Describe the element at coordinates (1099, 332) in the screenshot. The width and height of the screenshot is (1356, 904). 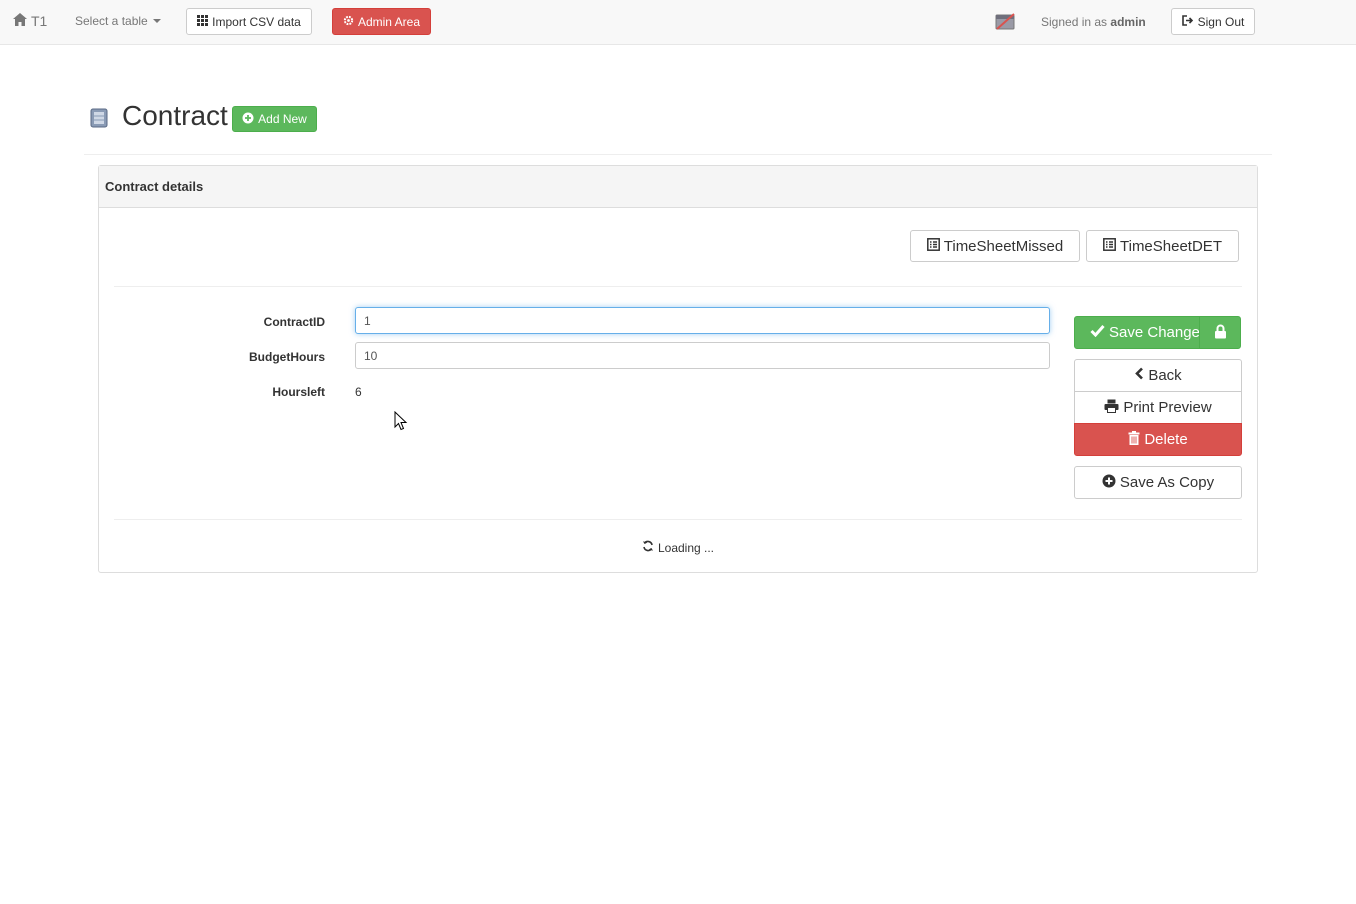
I see `check-icon` at that location.